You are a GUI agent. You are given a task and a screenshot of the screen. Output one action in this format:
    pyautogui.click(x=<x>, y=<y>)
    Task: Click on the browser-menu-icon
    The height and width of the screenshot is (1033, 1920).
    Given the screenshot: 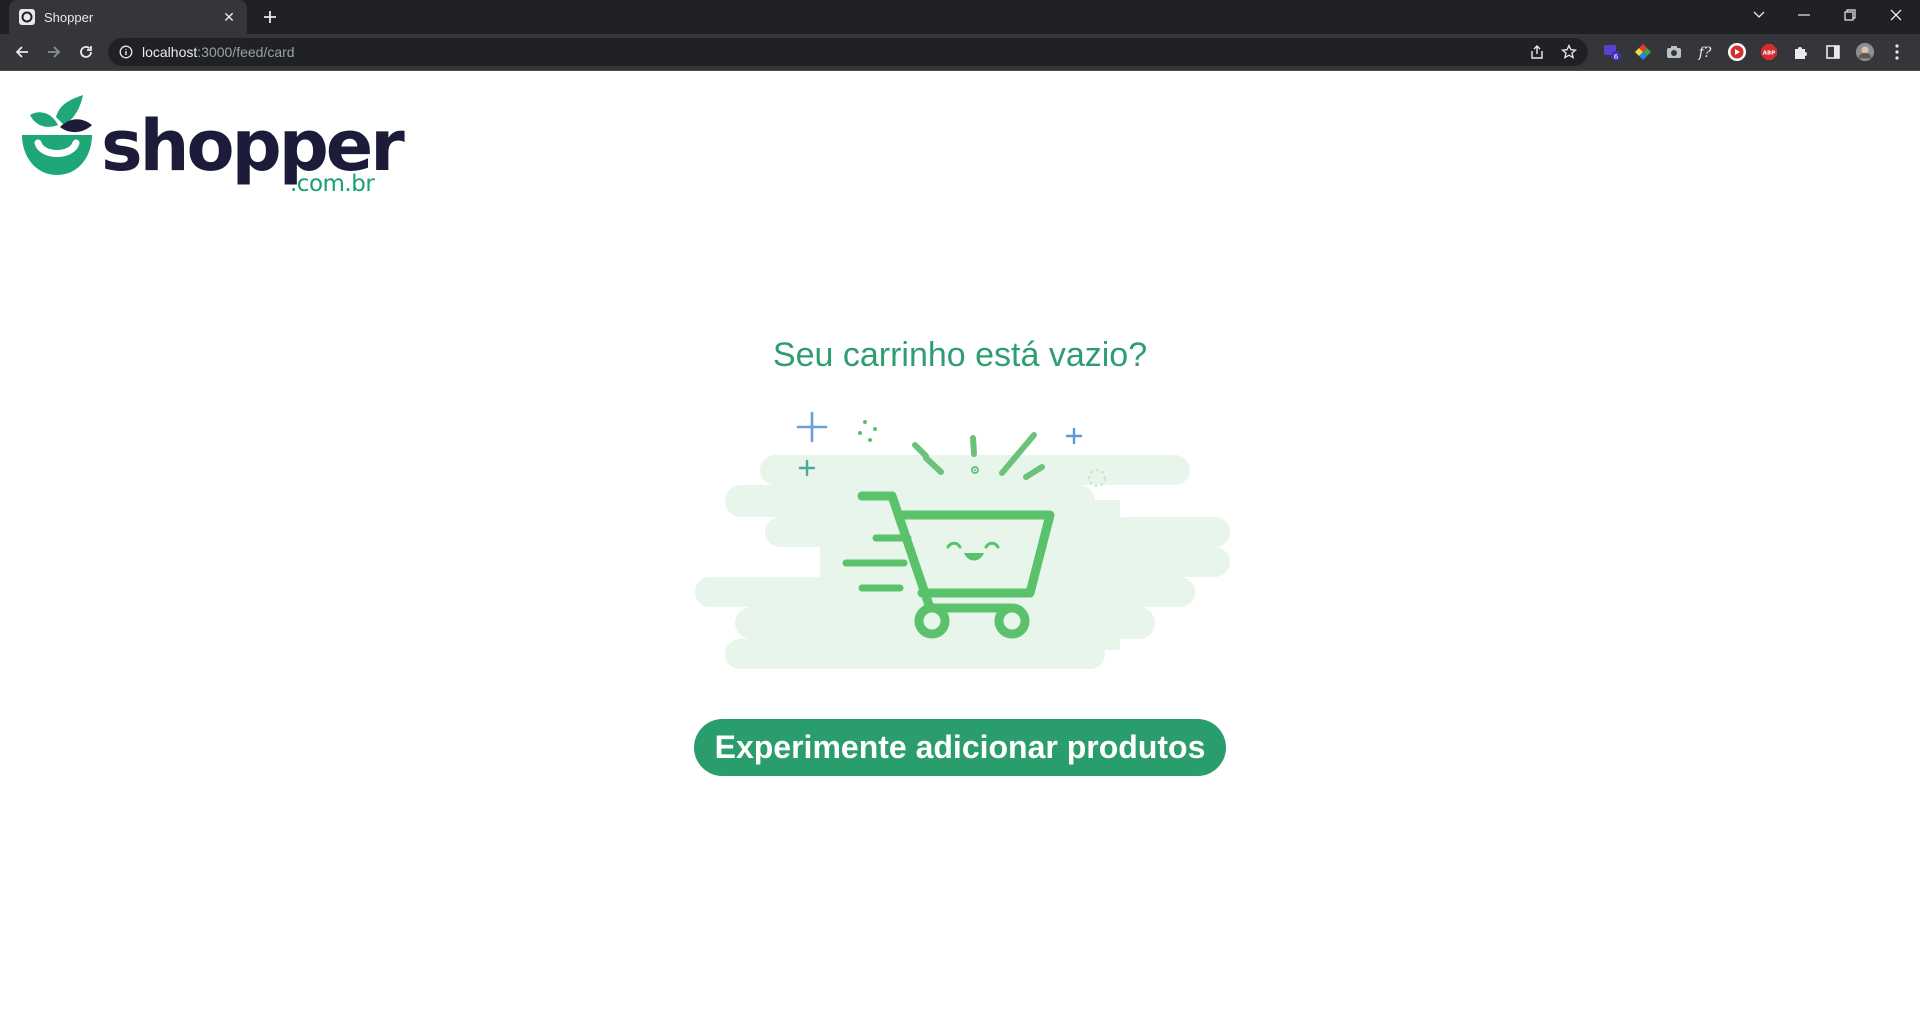 What is the action you would take?
    pyautogui.click(x=1897, y=52)
    